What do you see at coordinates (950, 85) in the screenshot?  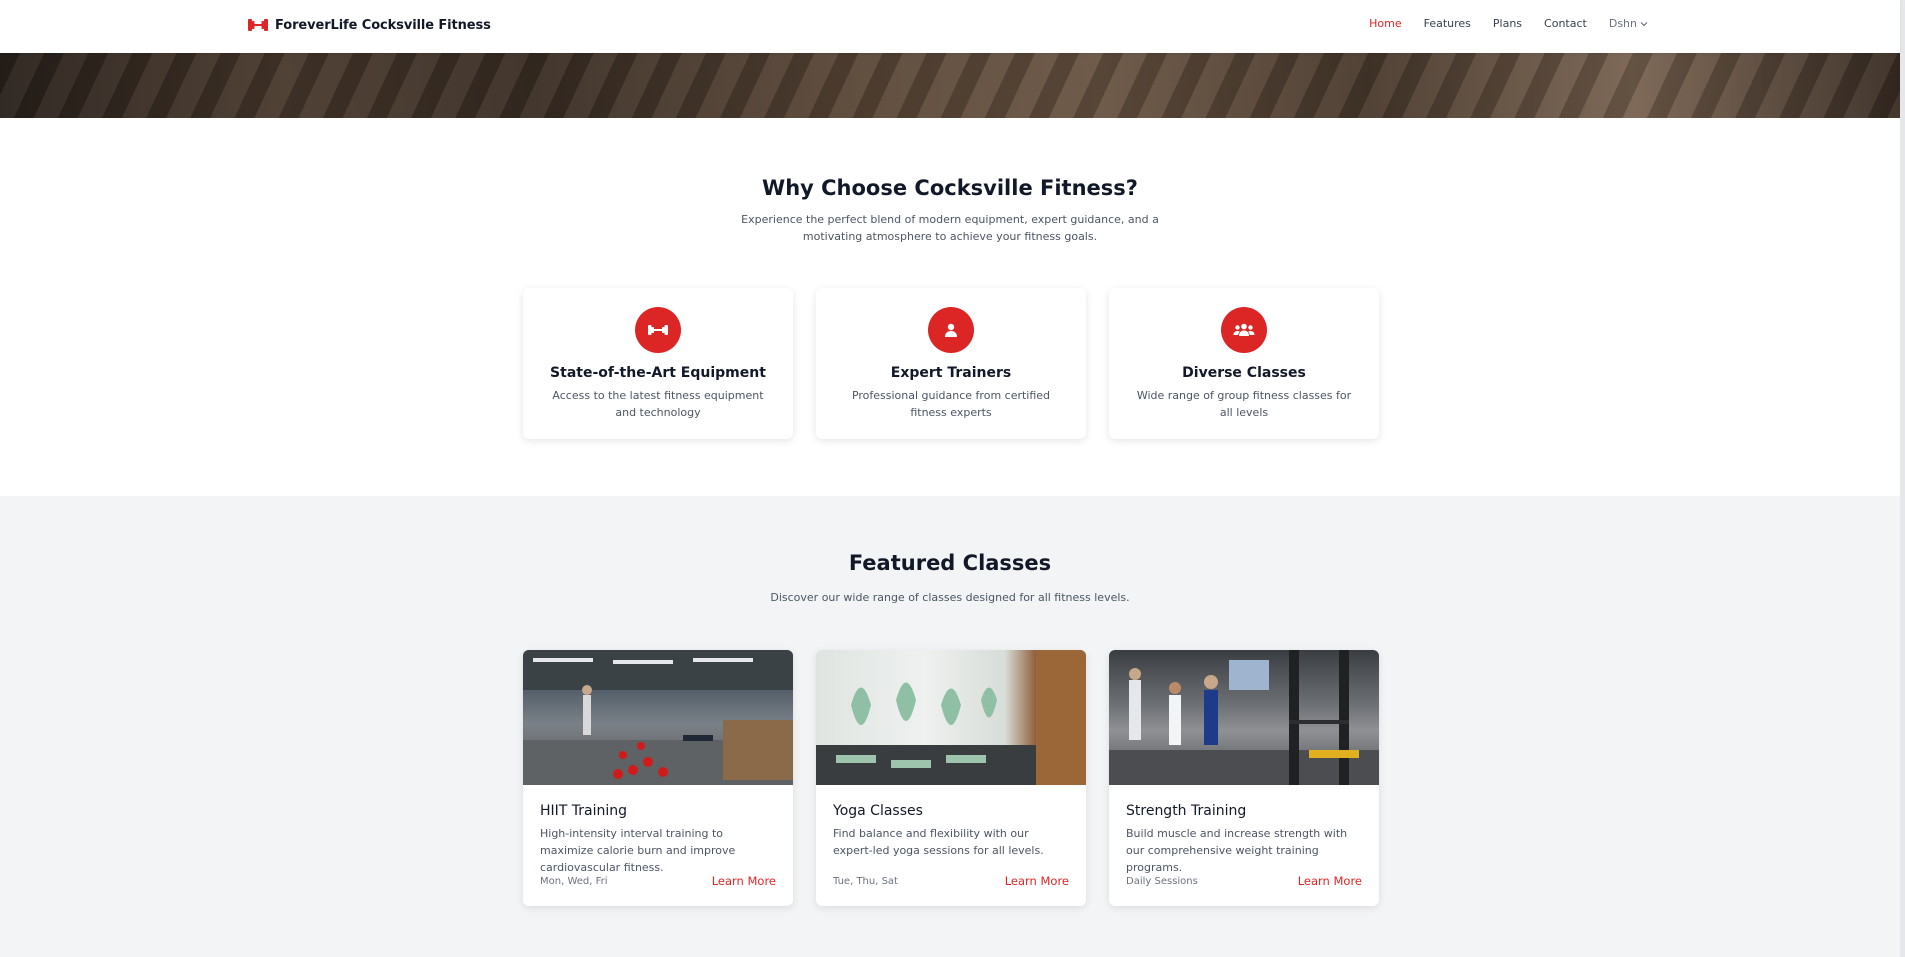 I see `hero-image` at bounding box center [950, 85].